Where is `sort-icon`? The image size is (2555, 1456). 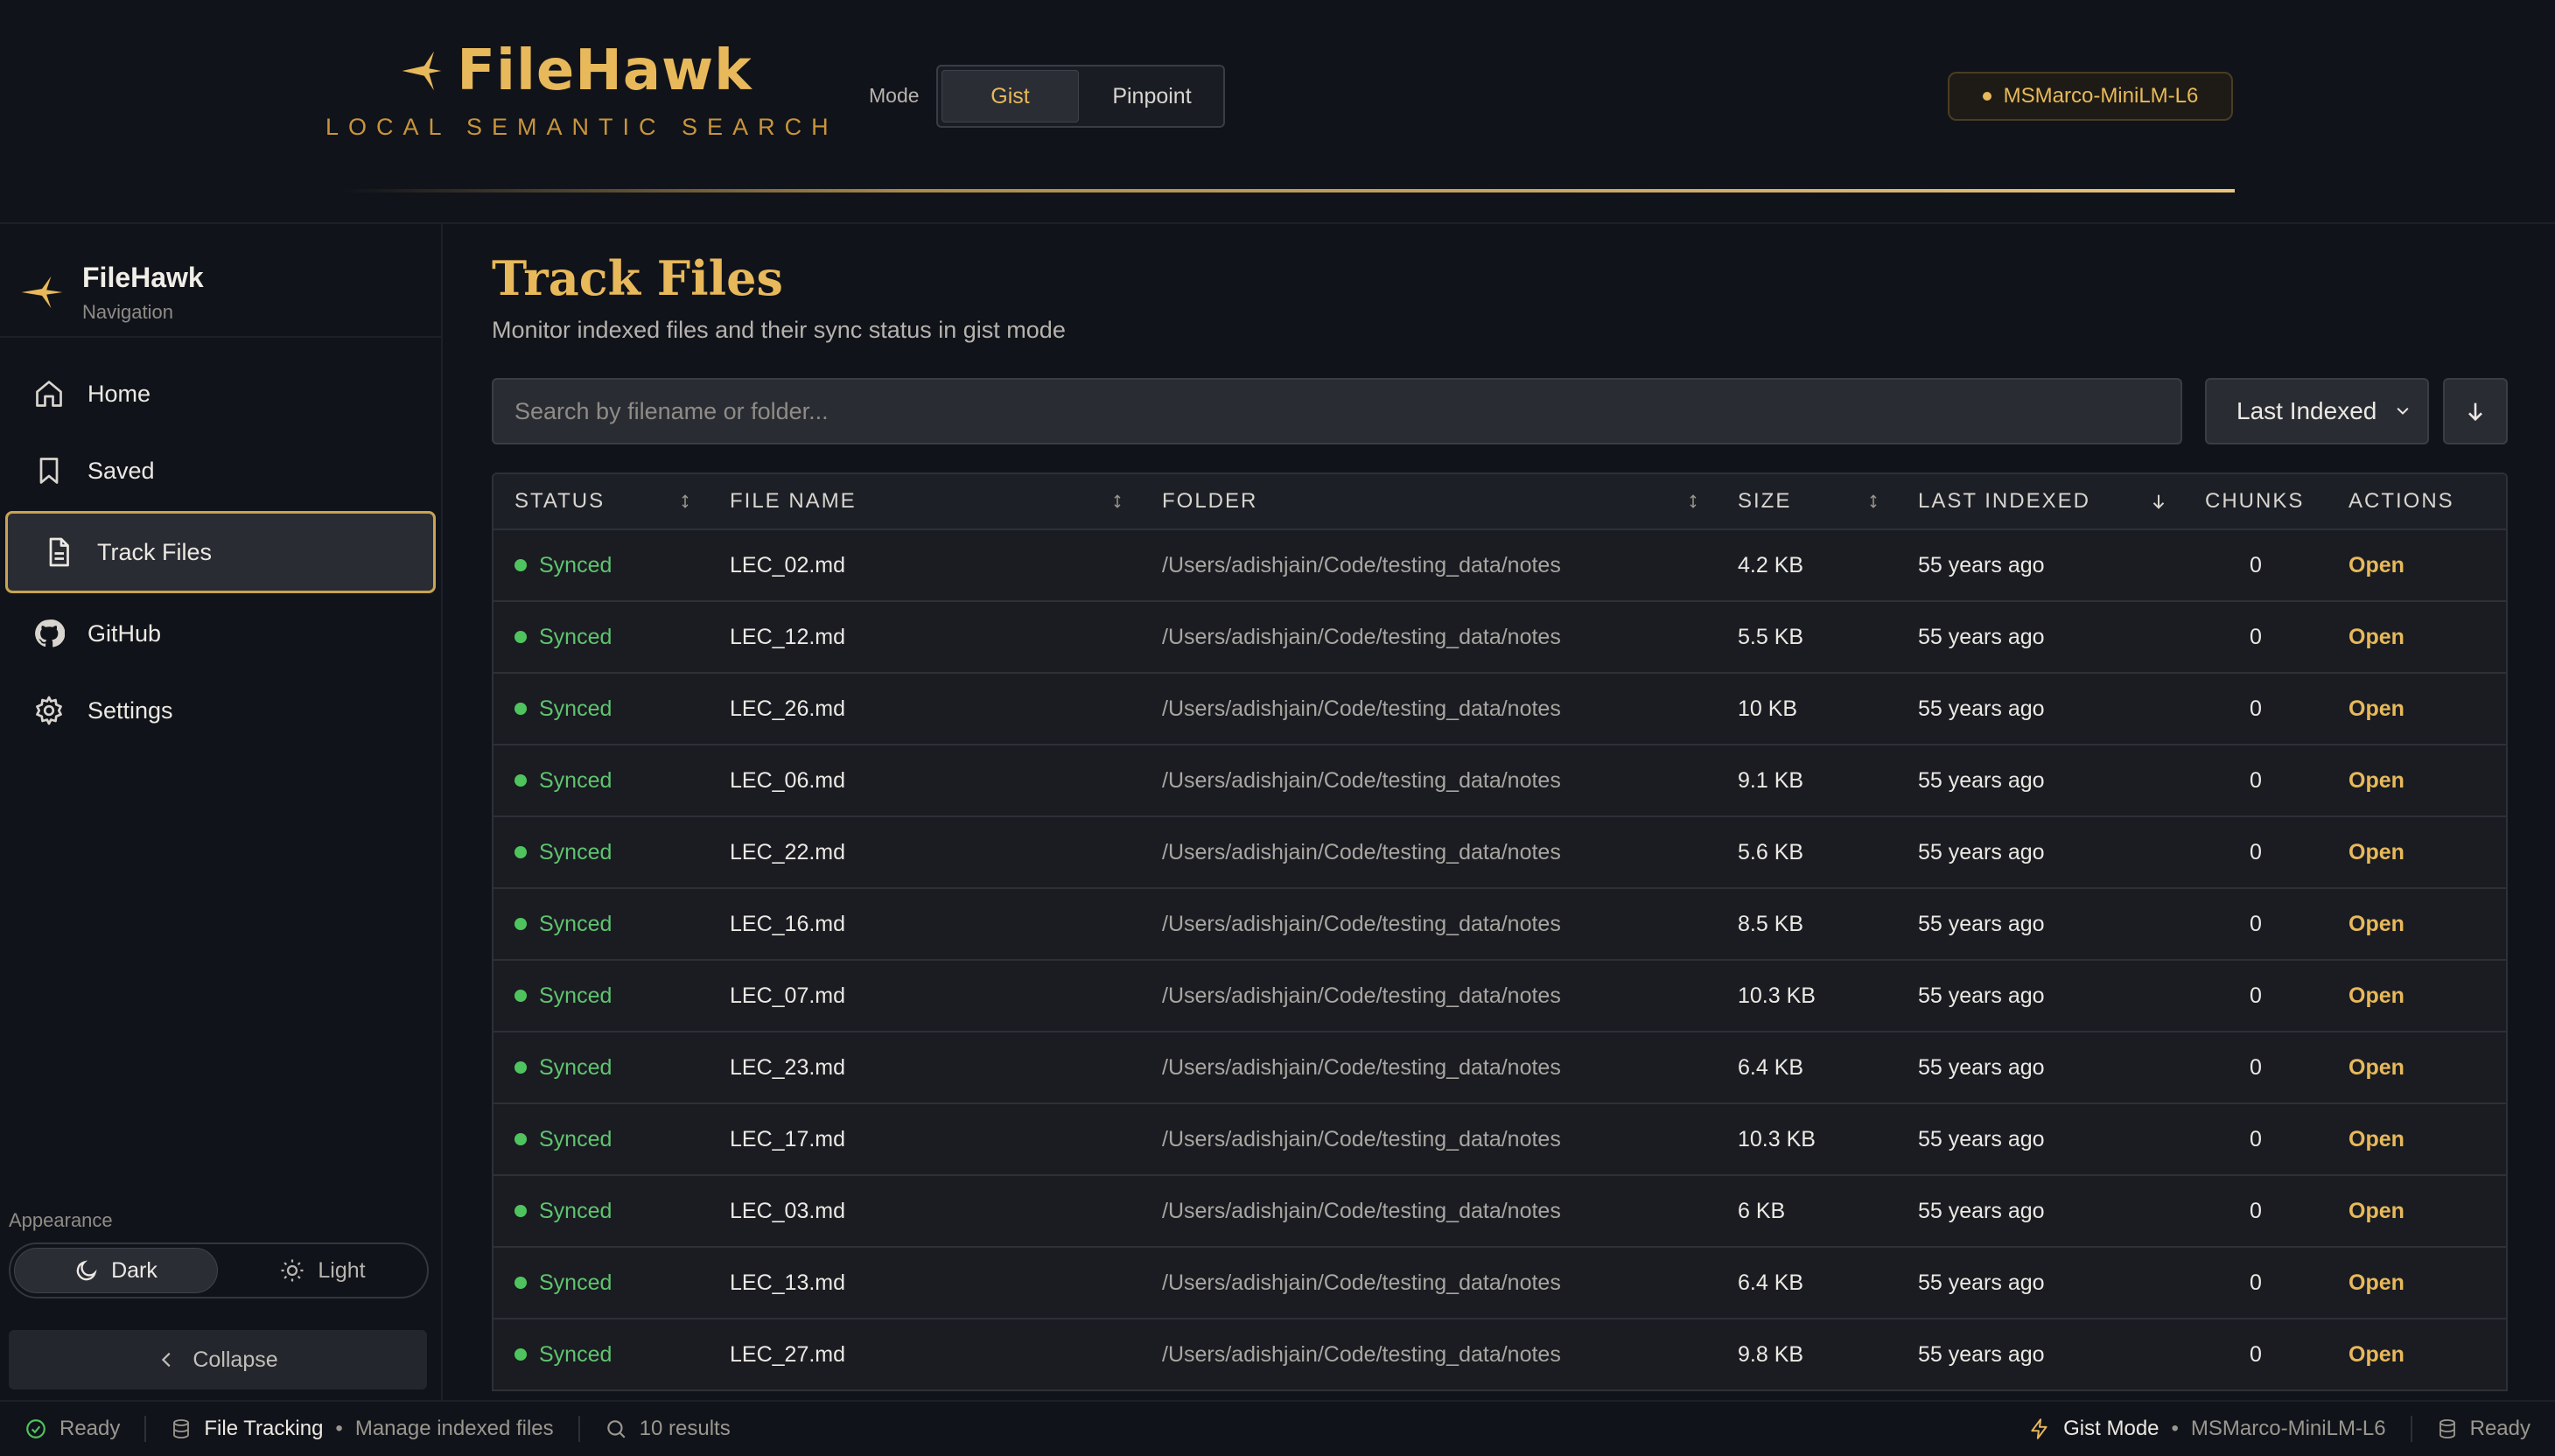 sort-icon is located at coordinates (1117, 501).